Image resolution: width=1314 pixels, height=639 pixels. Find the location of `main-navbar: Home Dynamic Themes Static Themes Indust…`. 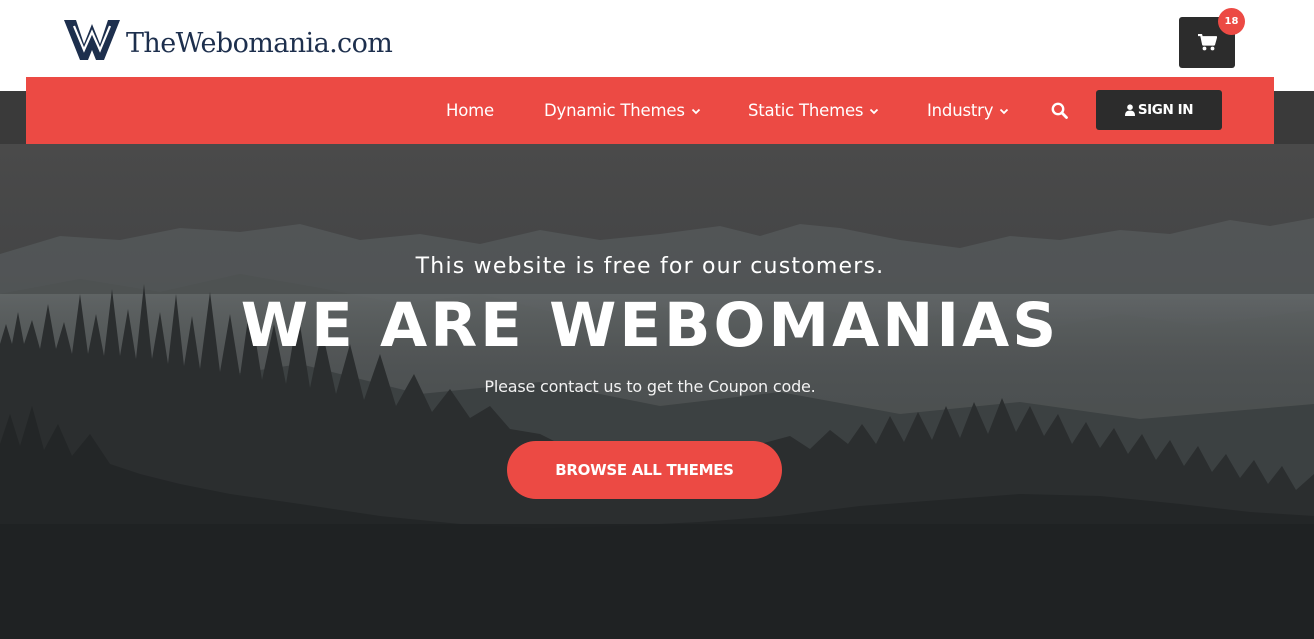

main-navbar: Home Dynamic Themes Static Themes Indust… is located at coordinates (650, 110).